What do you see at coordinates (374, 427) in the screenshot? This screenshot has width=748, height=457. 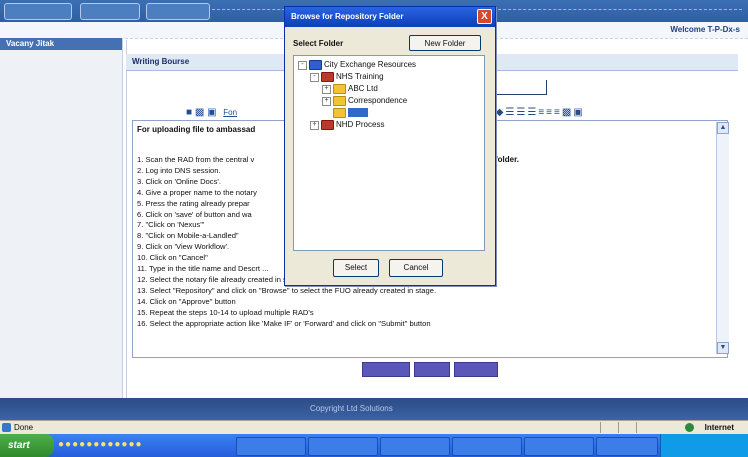 I see `browser-status-bar: Done Internet` at bounding box center [374, 427].